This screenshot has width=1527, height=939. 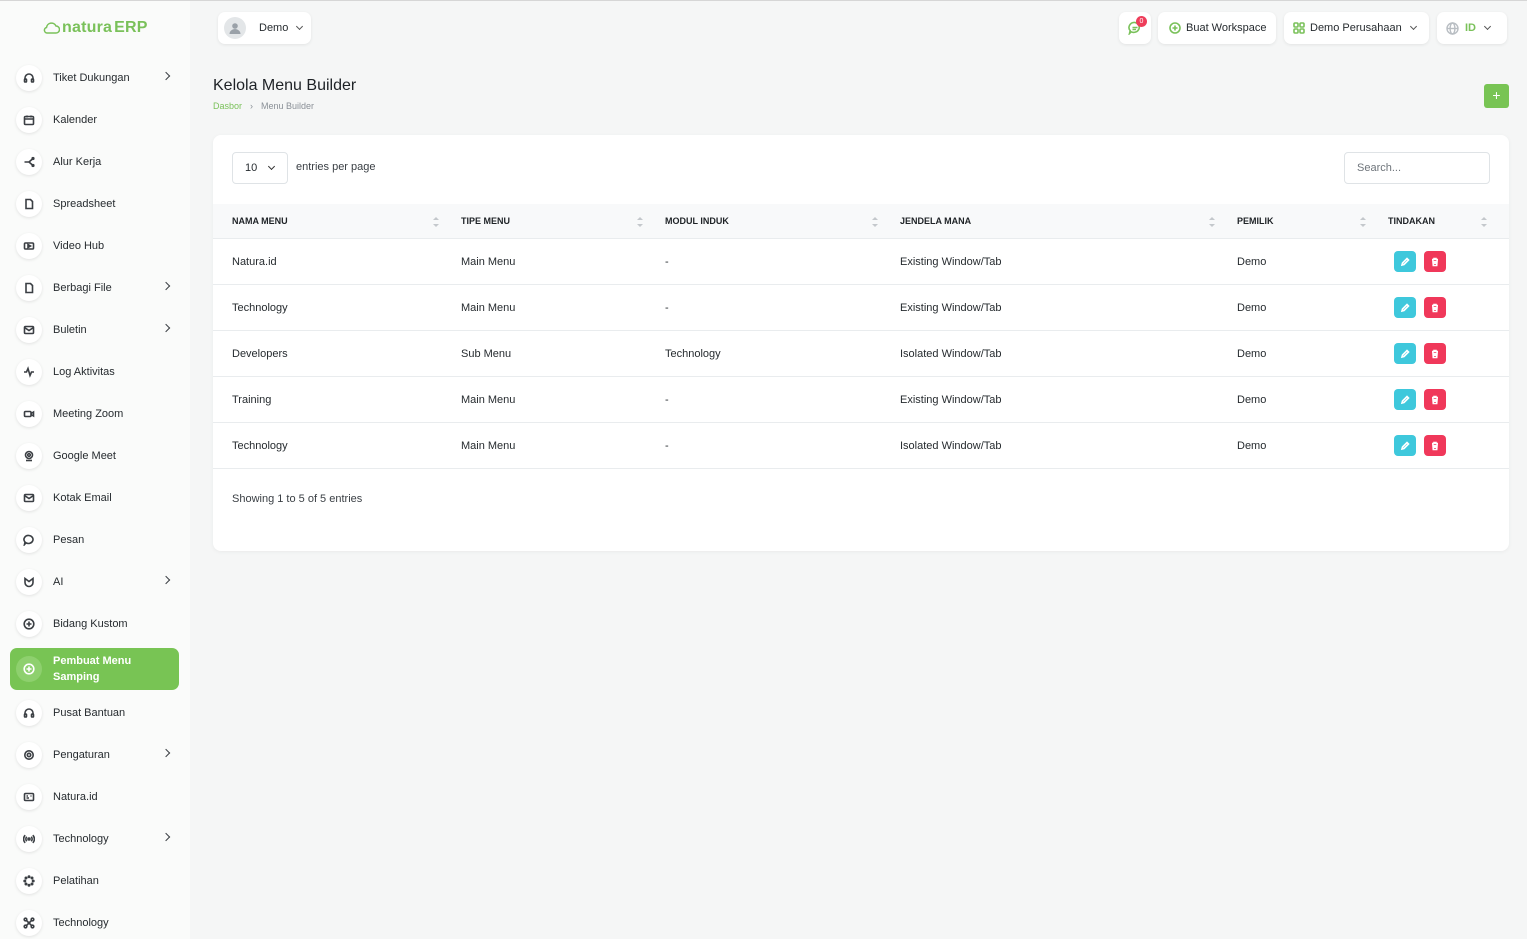 I want to click on sidebar-item-ai: AI, so click(x=94, y=582).